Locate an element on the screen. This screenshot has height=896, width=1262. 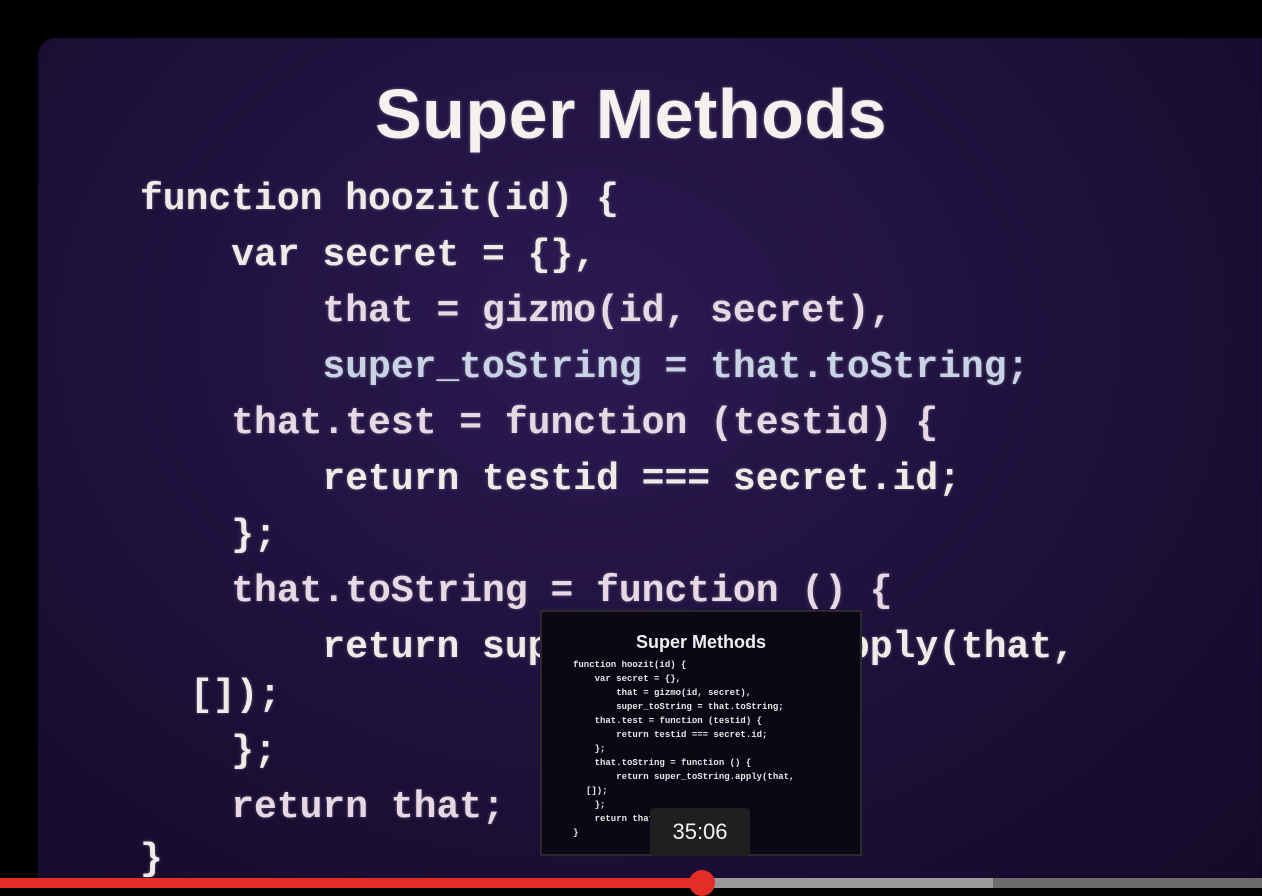
preview-code-line: return that; is located at coordinates (616, 819).